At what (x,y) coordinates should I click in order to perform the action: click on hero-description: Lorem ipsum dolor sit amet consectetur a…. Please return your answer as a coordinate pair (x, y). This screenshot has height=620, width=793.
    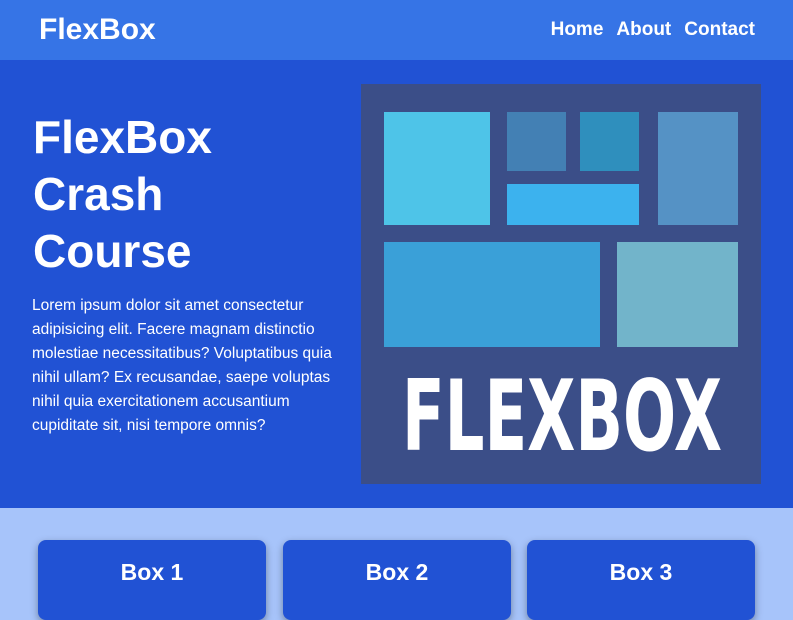
    Looking at the image, I should click on (182, 365).